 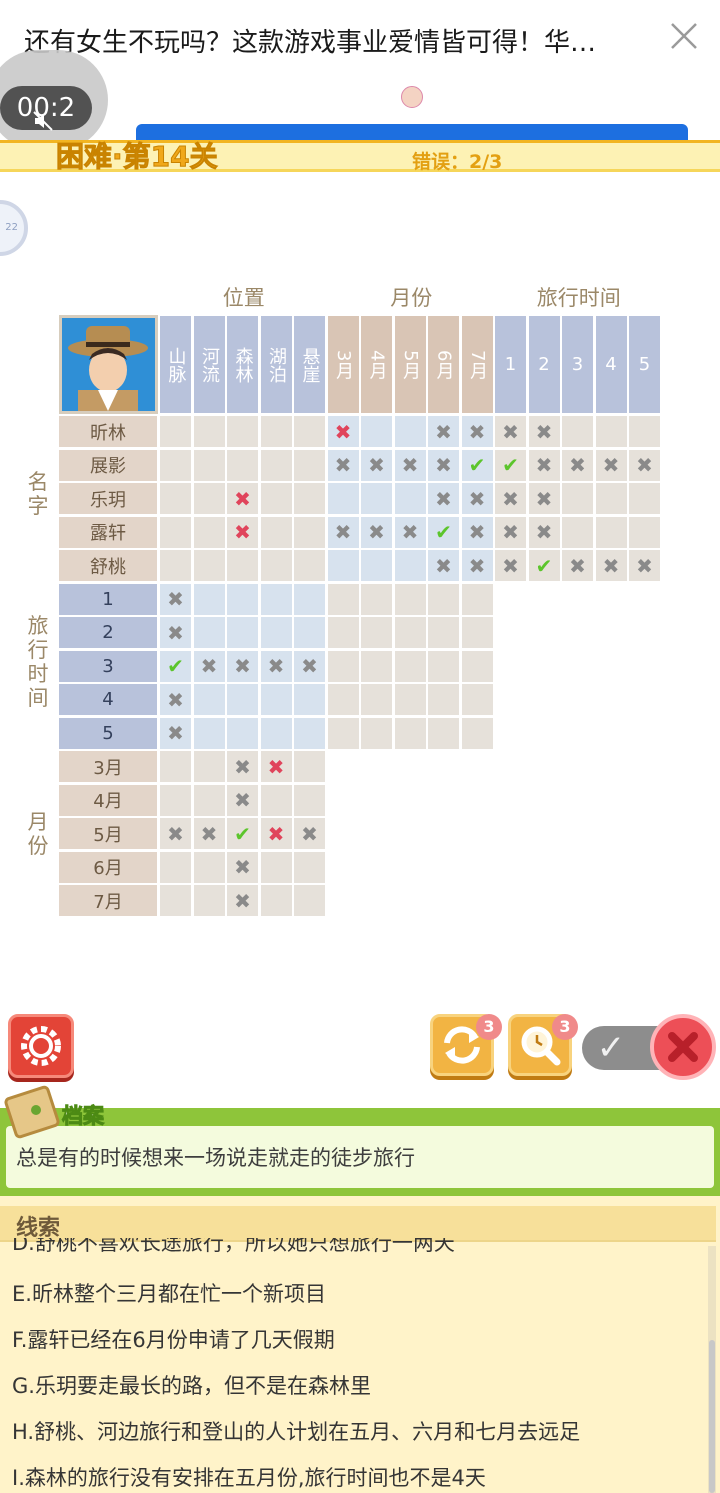 What do you see at coordinates (684, 36) in the screenshot?
I see `close-icon` at bounding box center [684, 36].